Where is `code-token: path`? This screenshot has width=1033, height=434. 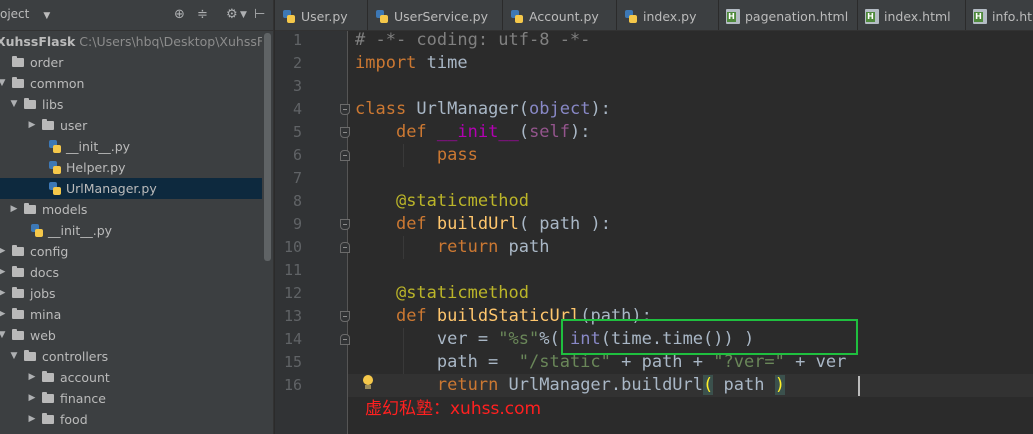
code-token: path is located at coordinates (524, 247).